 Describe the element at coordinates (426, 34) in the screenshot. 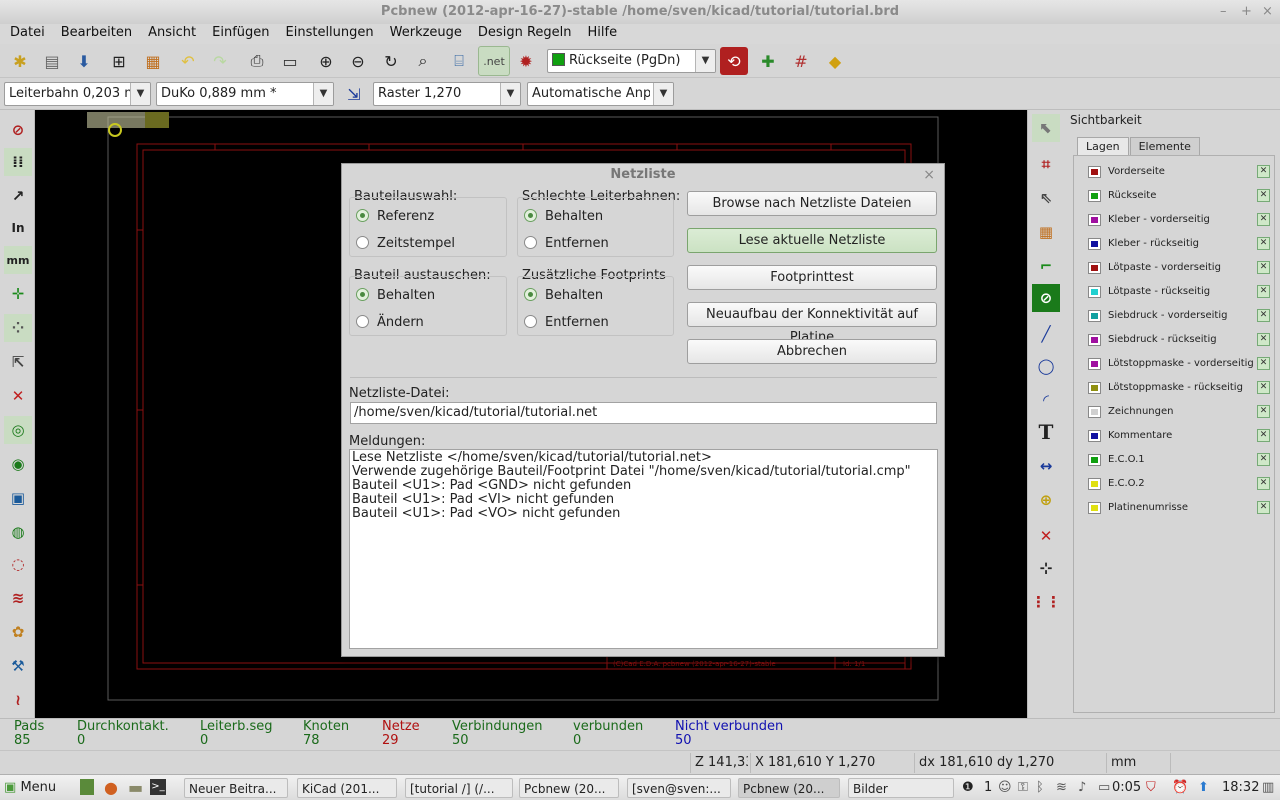

I see `menu-werkzeuge: Werkzeuge` at that location.